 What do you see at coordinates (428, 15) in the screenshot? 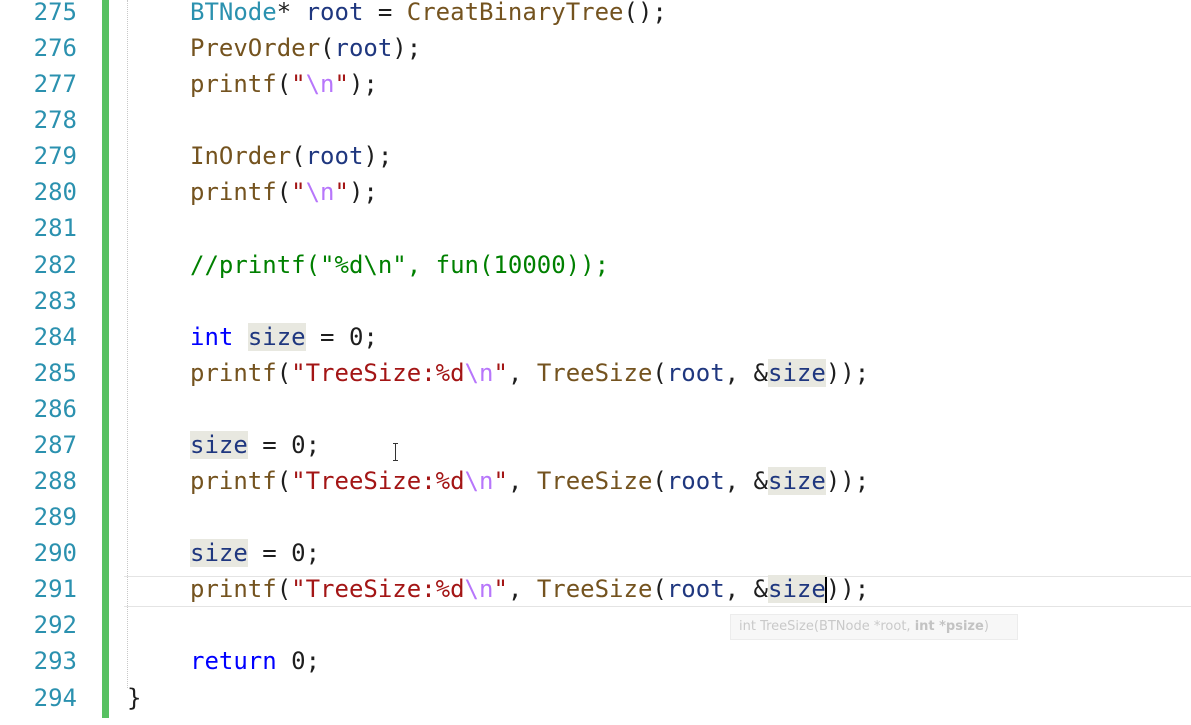
I see `code-text: BTNode* root = CreatBinaryTree();` at bounding box center [428, 15].